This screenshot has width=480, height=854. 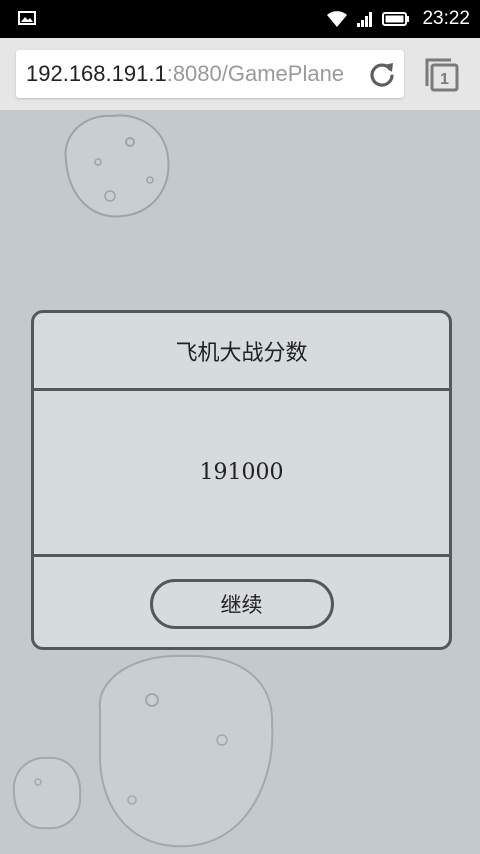 I want to click on status-icons: 23:22, so click(x=398, y=19).